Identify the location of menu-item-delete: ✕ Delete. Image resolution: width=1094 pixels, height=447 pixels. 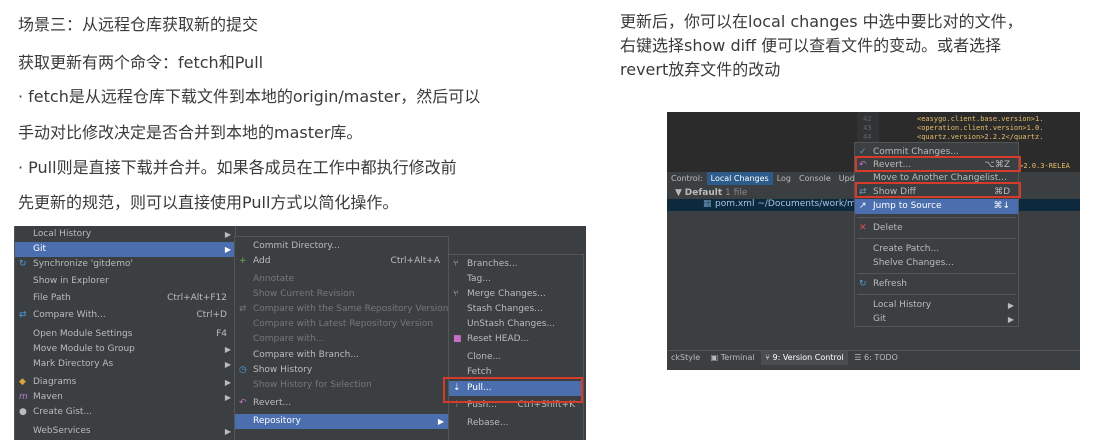
(936, 228).